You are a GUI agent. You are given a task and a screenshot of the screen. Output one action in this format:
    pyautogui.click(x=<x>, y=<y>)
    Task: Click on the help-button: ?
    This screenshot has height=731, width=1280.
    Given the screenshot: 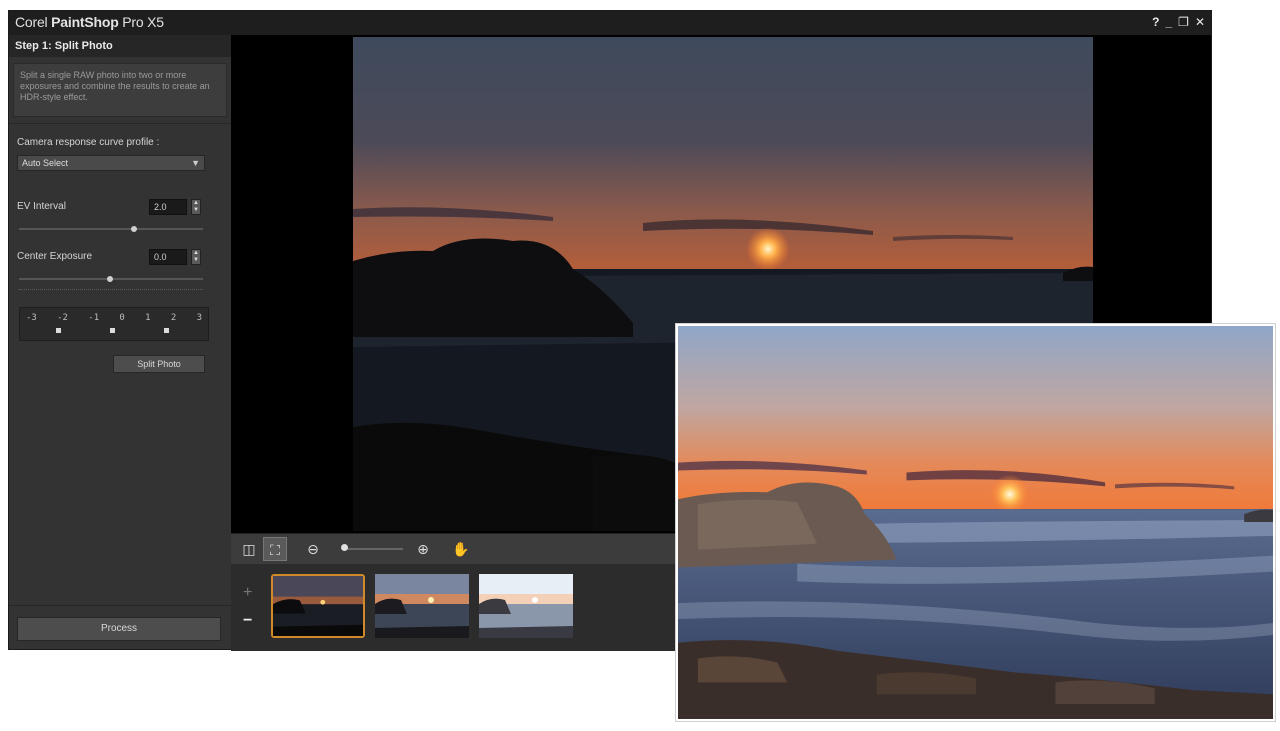 What is the action you would take?
    pyautogui.click(x=1155, y=22)
    